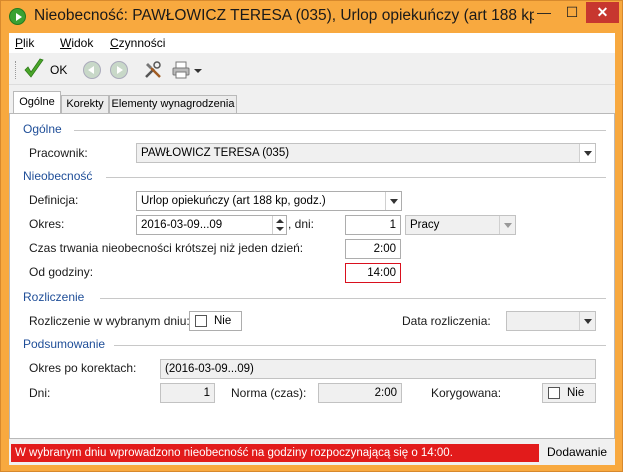  What do you see at coordinates (54, 200) in the screenshot?
I see `definition-label: Definicja:` at bounding box center [54, 200].